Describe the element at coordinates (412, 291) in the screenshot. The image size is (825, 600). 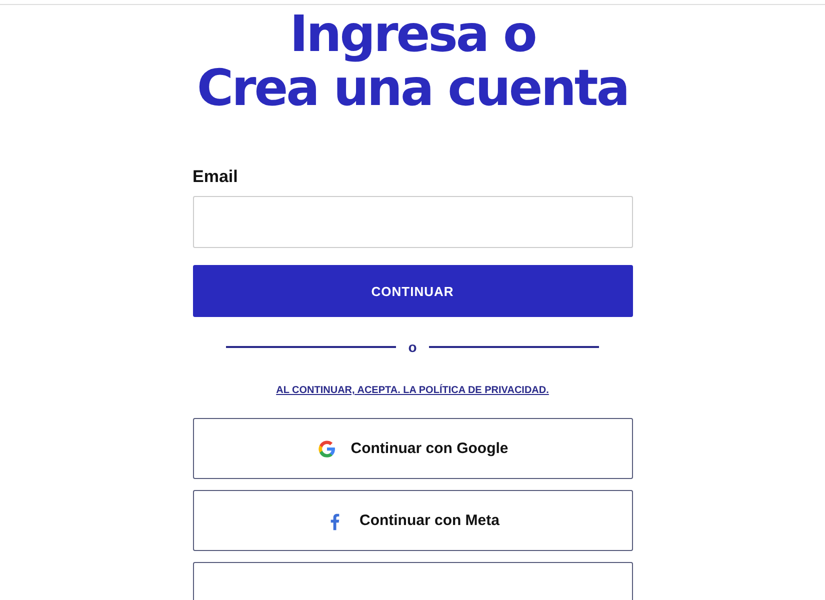
I see `continue-button: CONTINUAR` at that location.